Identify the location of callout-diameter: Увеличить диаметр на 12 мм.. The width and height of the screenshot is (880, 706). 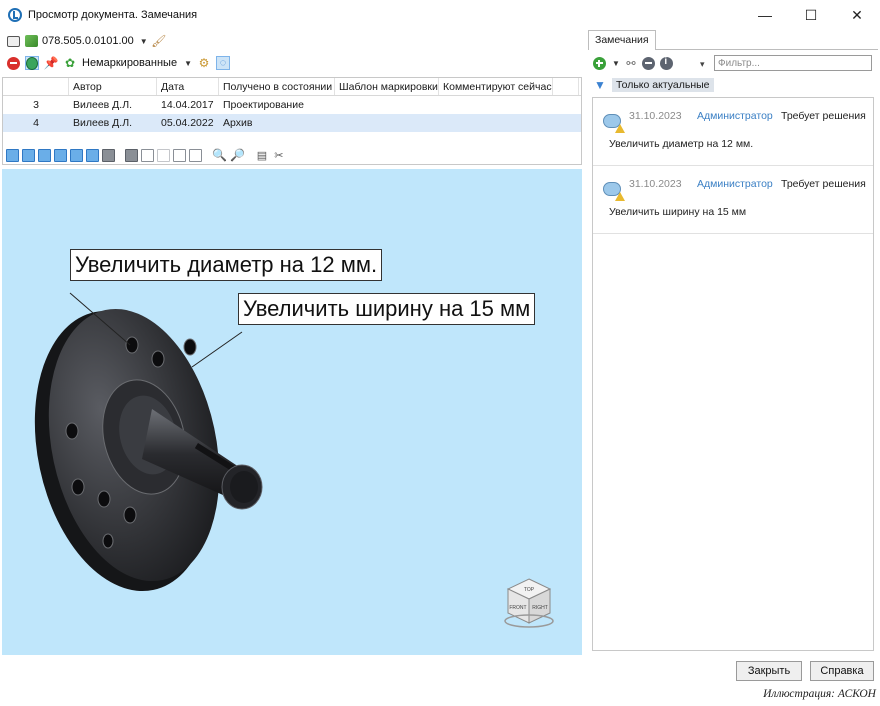
(226, 265).